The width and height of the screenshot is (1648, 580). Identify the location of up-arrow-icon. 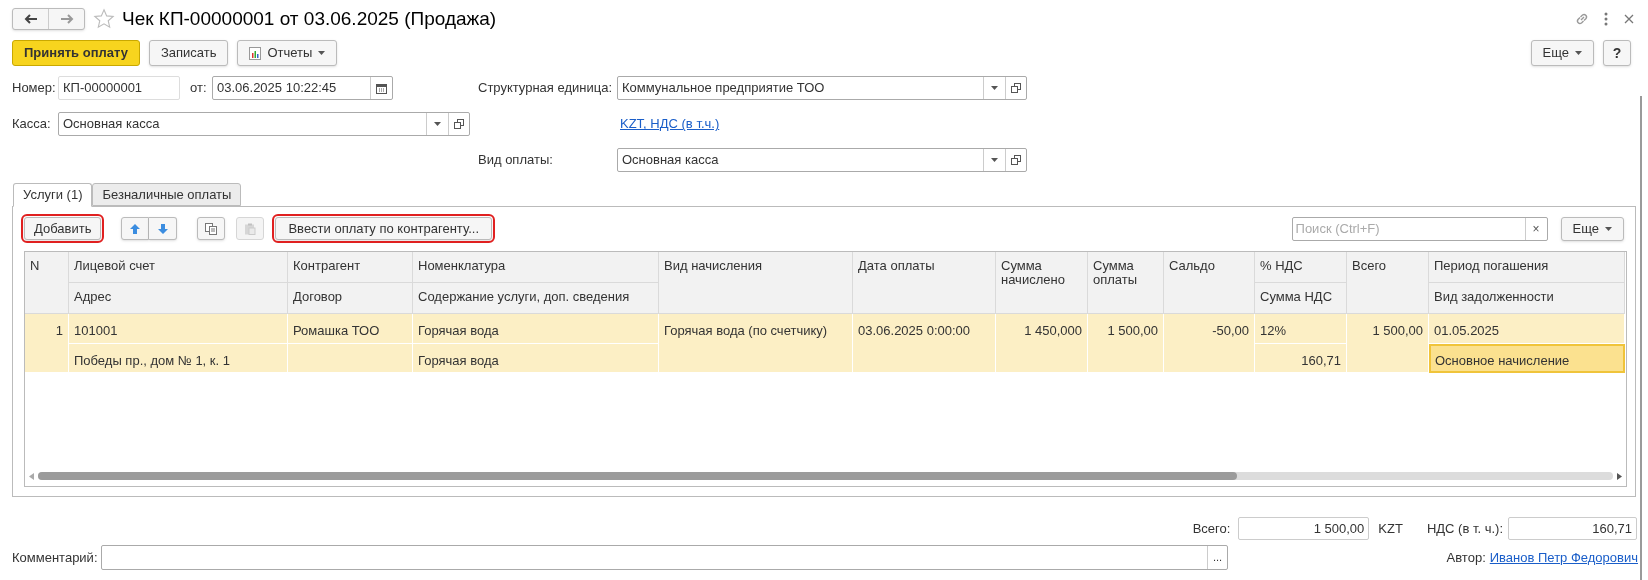
(135, 228).